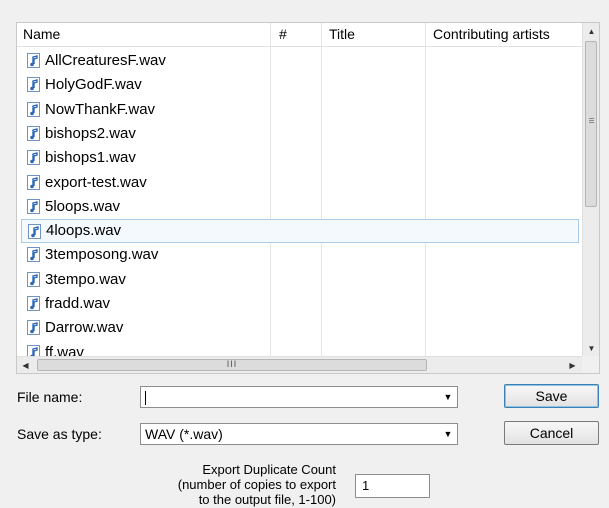 This screenshot has height=508, width=609. What do you see at coordinates (78, 303) in the screenshot?
I see `file-name-text: fradd.wav` at bounding box center [78, 303].